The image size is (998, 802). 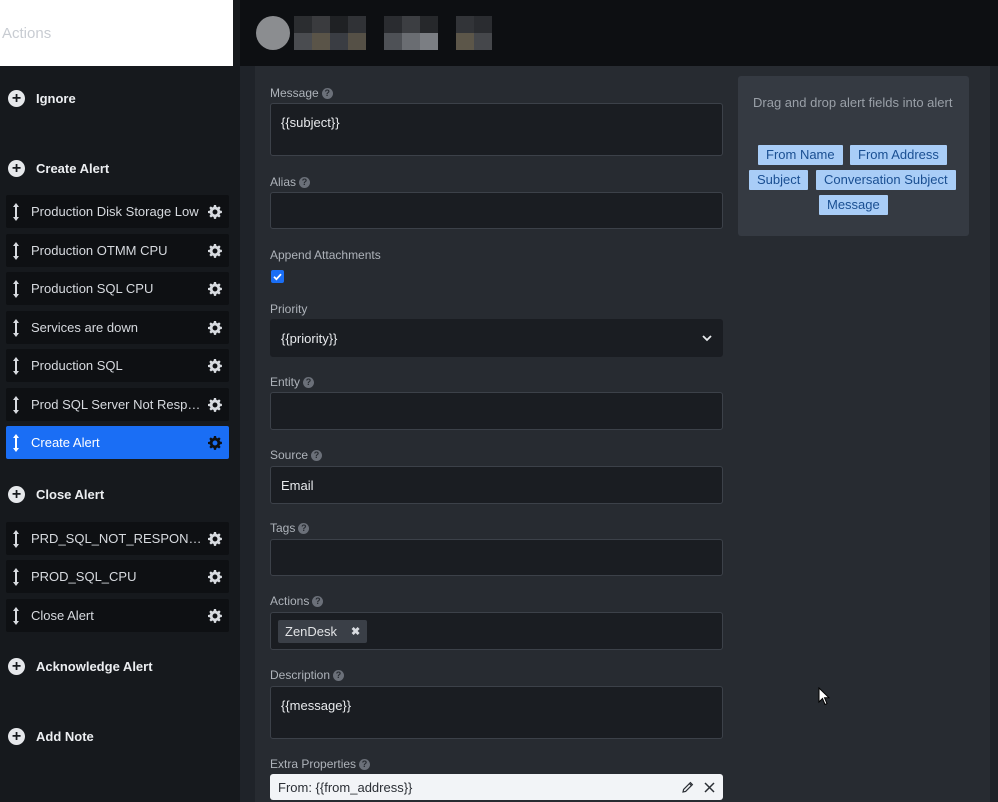 What do you see at coordinates (117, 442) in the screenshot?
I see `action-item-active: Create Alert` at bounding box center [117, 442].